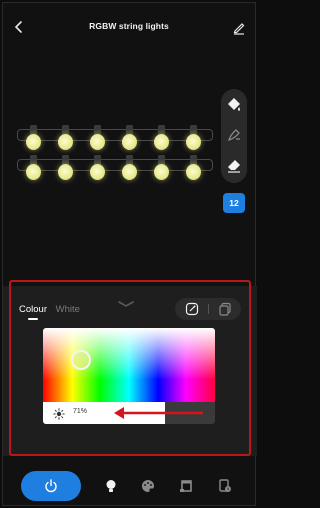 This screenshot has height=508, width=320. I want to click on picker-thumb, so click(81, 360).